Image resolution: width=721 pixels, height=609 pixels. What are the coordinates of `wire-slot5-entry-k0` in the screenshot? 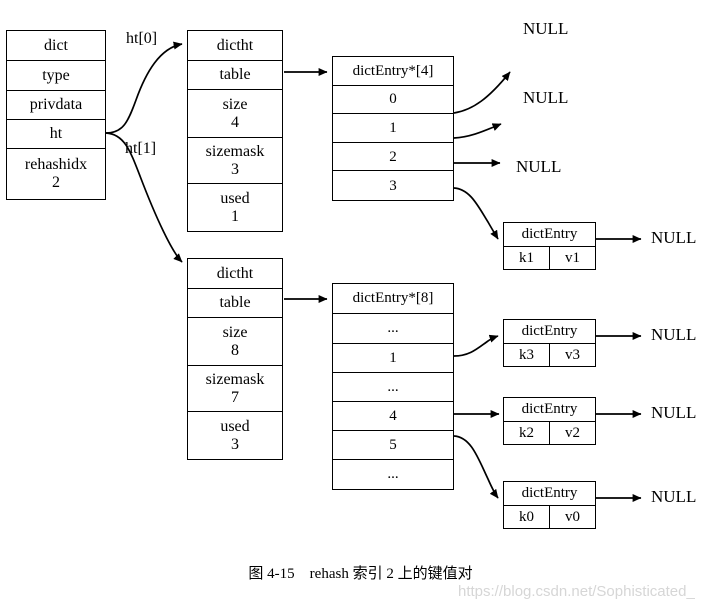 It's located at (476, 467).